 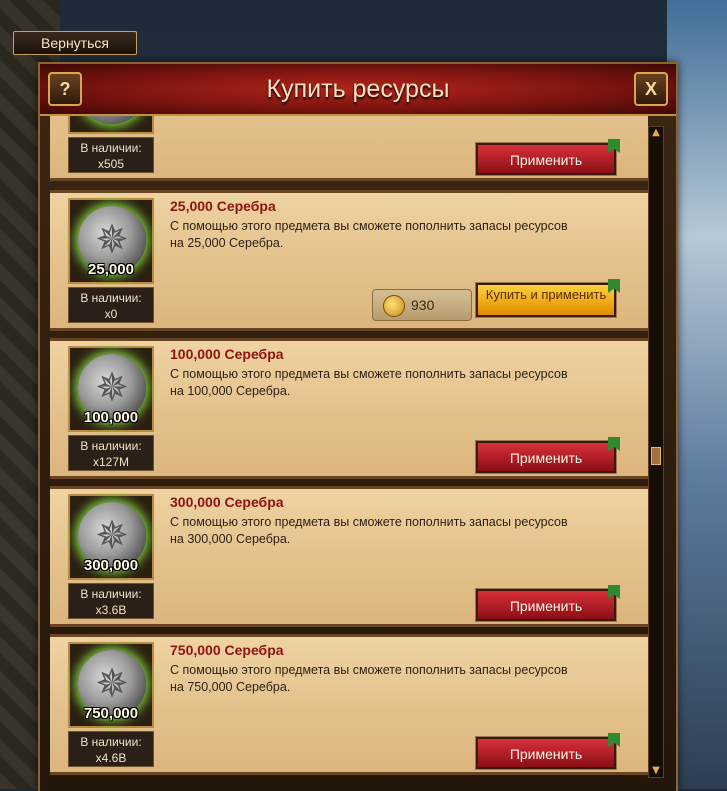 What do you see at coordinates (111, 164) in the screenshot?
I see `stock-count: x505` at bounding box center [111, 164].